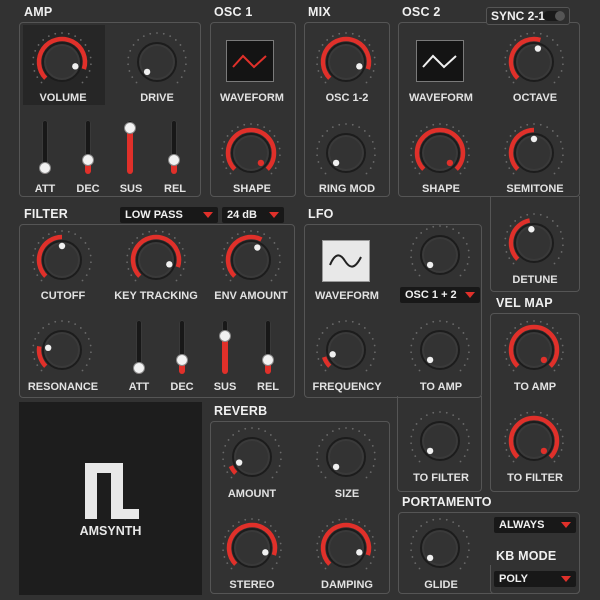 Image resolution: width=600 pixels, height=600 pixels. I want to click on reverb-amount-label: AMOUNT, so click(252, 494).